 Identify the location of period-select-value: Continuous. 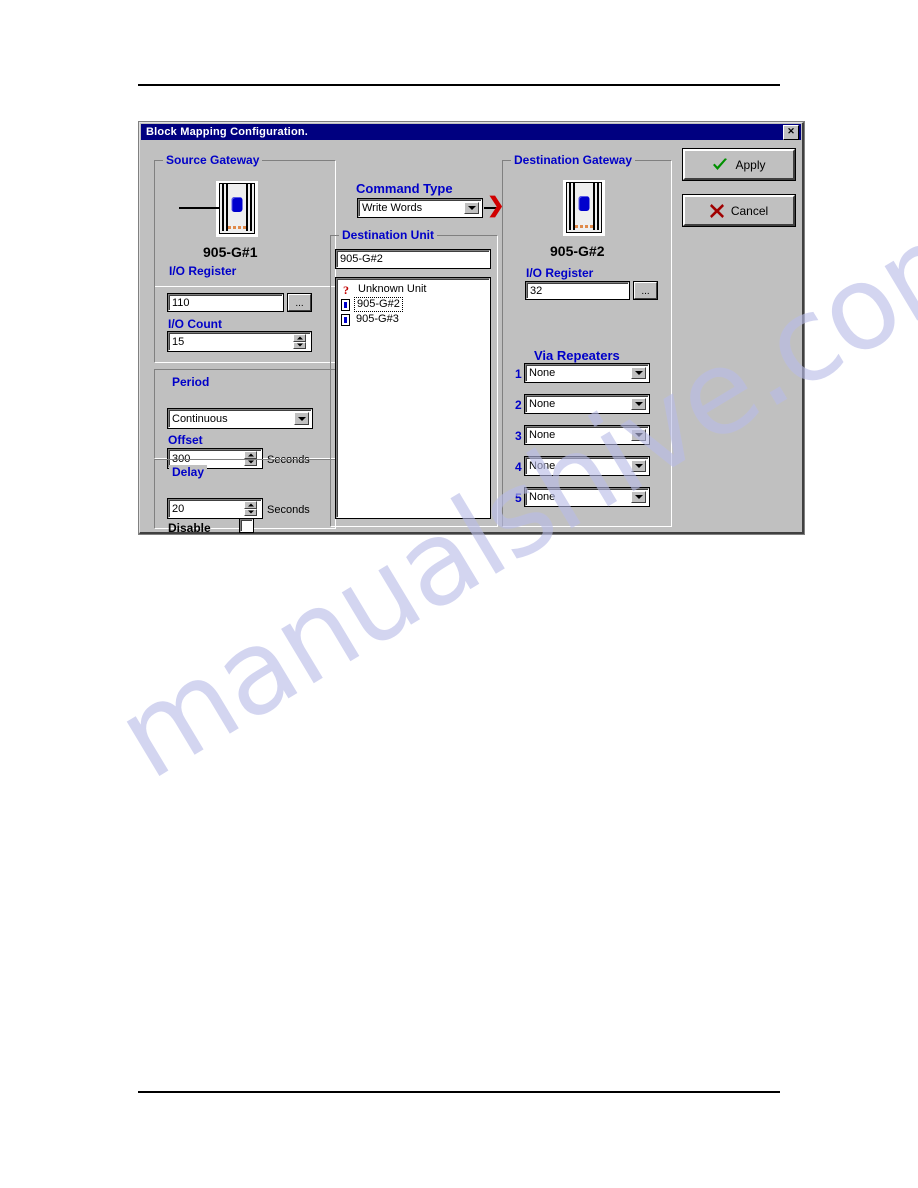
(200, 418).